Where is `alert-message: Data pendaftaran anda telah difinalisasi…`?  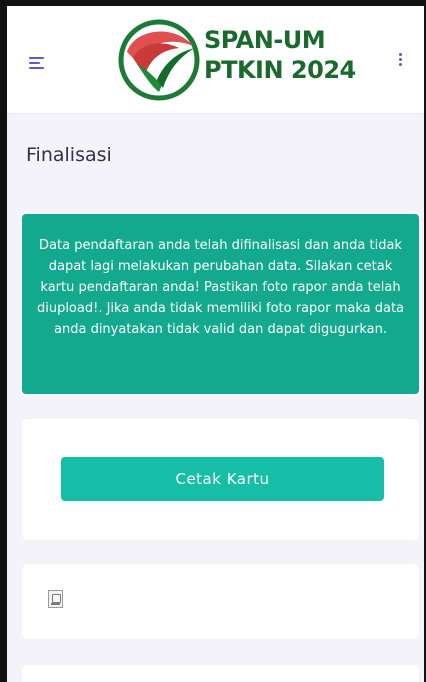
alert-message: Data pendaftaran anda telah difinalisasi… is located at coordinates (220, 287).